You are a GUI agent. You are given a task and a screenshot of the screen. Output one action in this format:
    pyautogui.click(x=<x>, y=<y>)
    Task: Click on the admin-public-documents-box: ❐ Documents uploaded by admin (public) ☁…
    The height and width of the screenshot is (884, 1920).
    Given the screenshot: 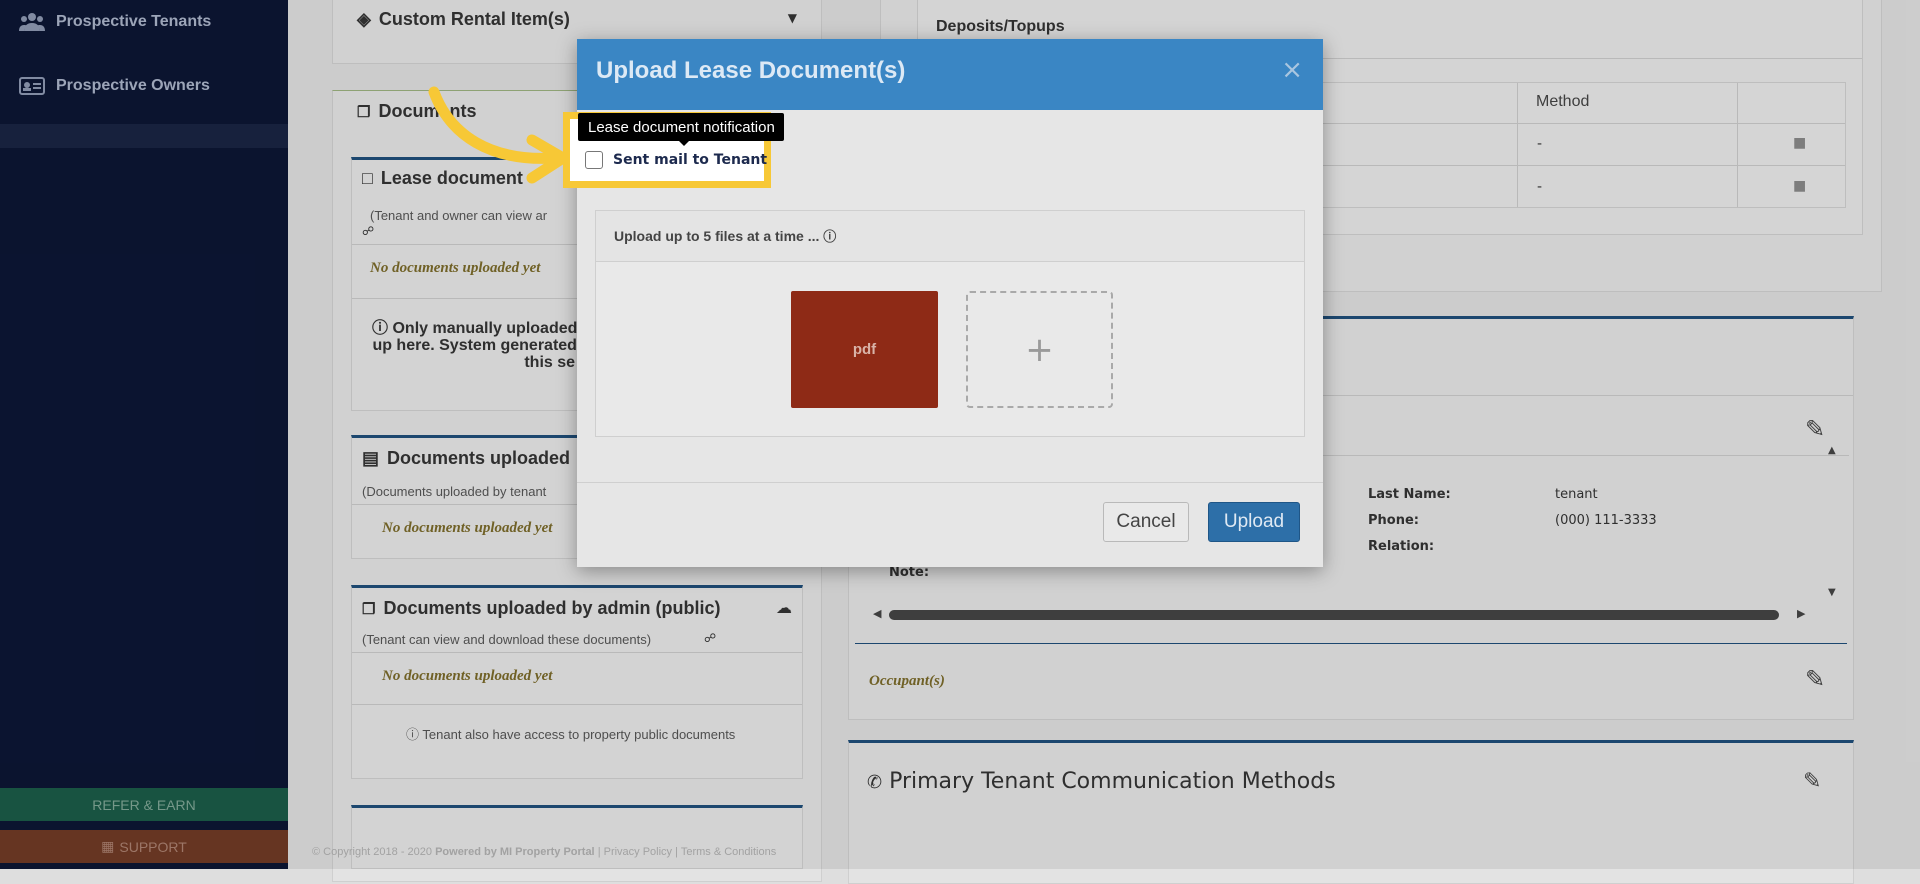 What is the action you would take?
    pyautogui.click(x=577, y=682)
    